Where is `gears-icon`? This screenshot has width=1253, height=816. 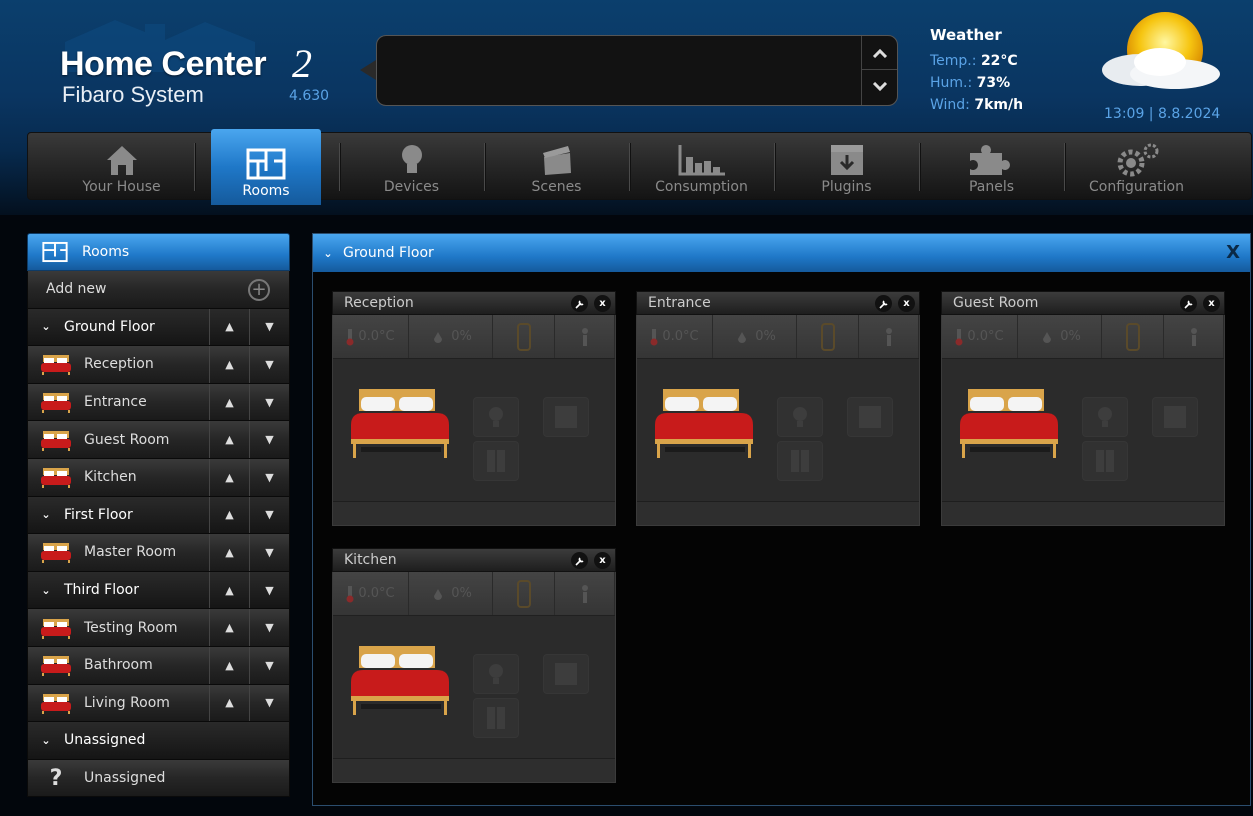 gears-icon is located at coordinates (1137, 160).